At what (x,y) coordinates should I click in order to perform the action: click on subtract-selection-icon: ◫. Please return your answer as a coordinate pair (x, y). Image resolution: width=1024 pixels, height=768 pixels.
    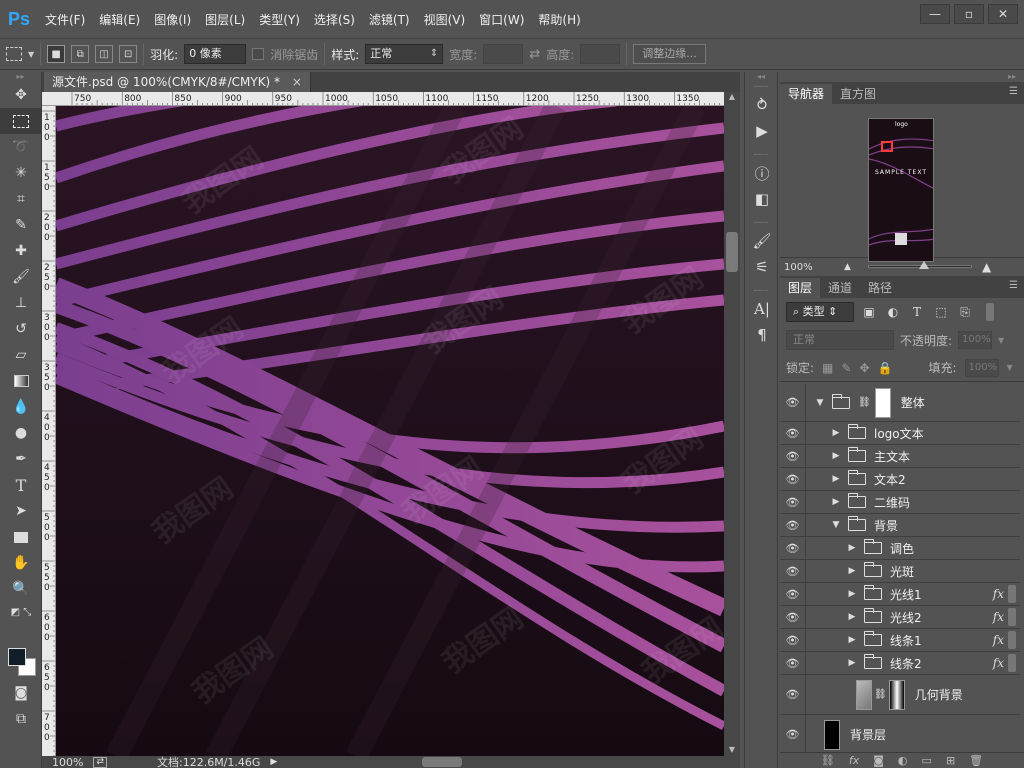
    Looking at the image, I should click on (104, 54).